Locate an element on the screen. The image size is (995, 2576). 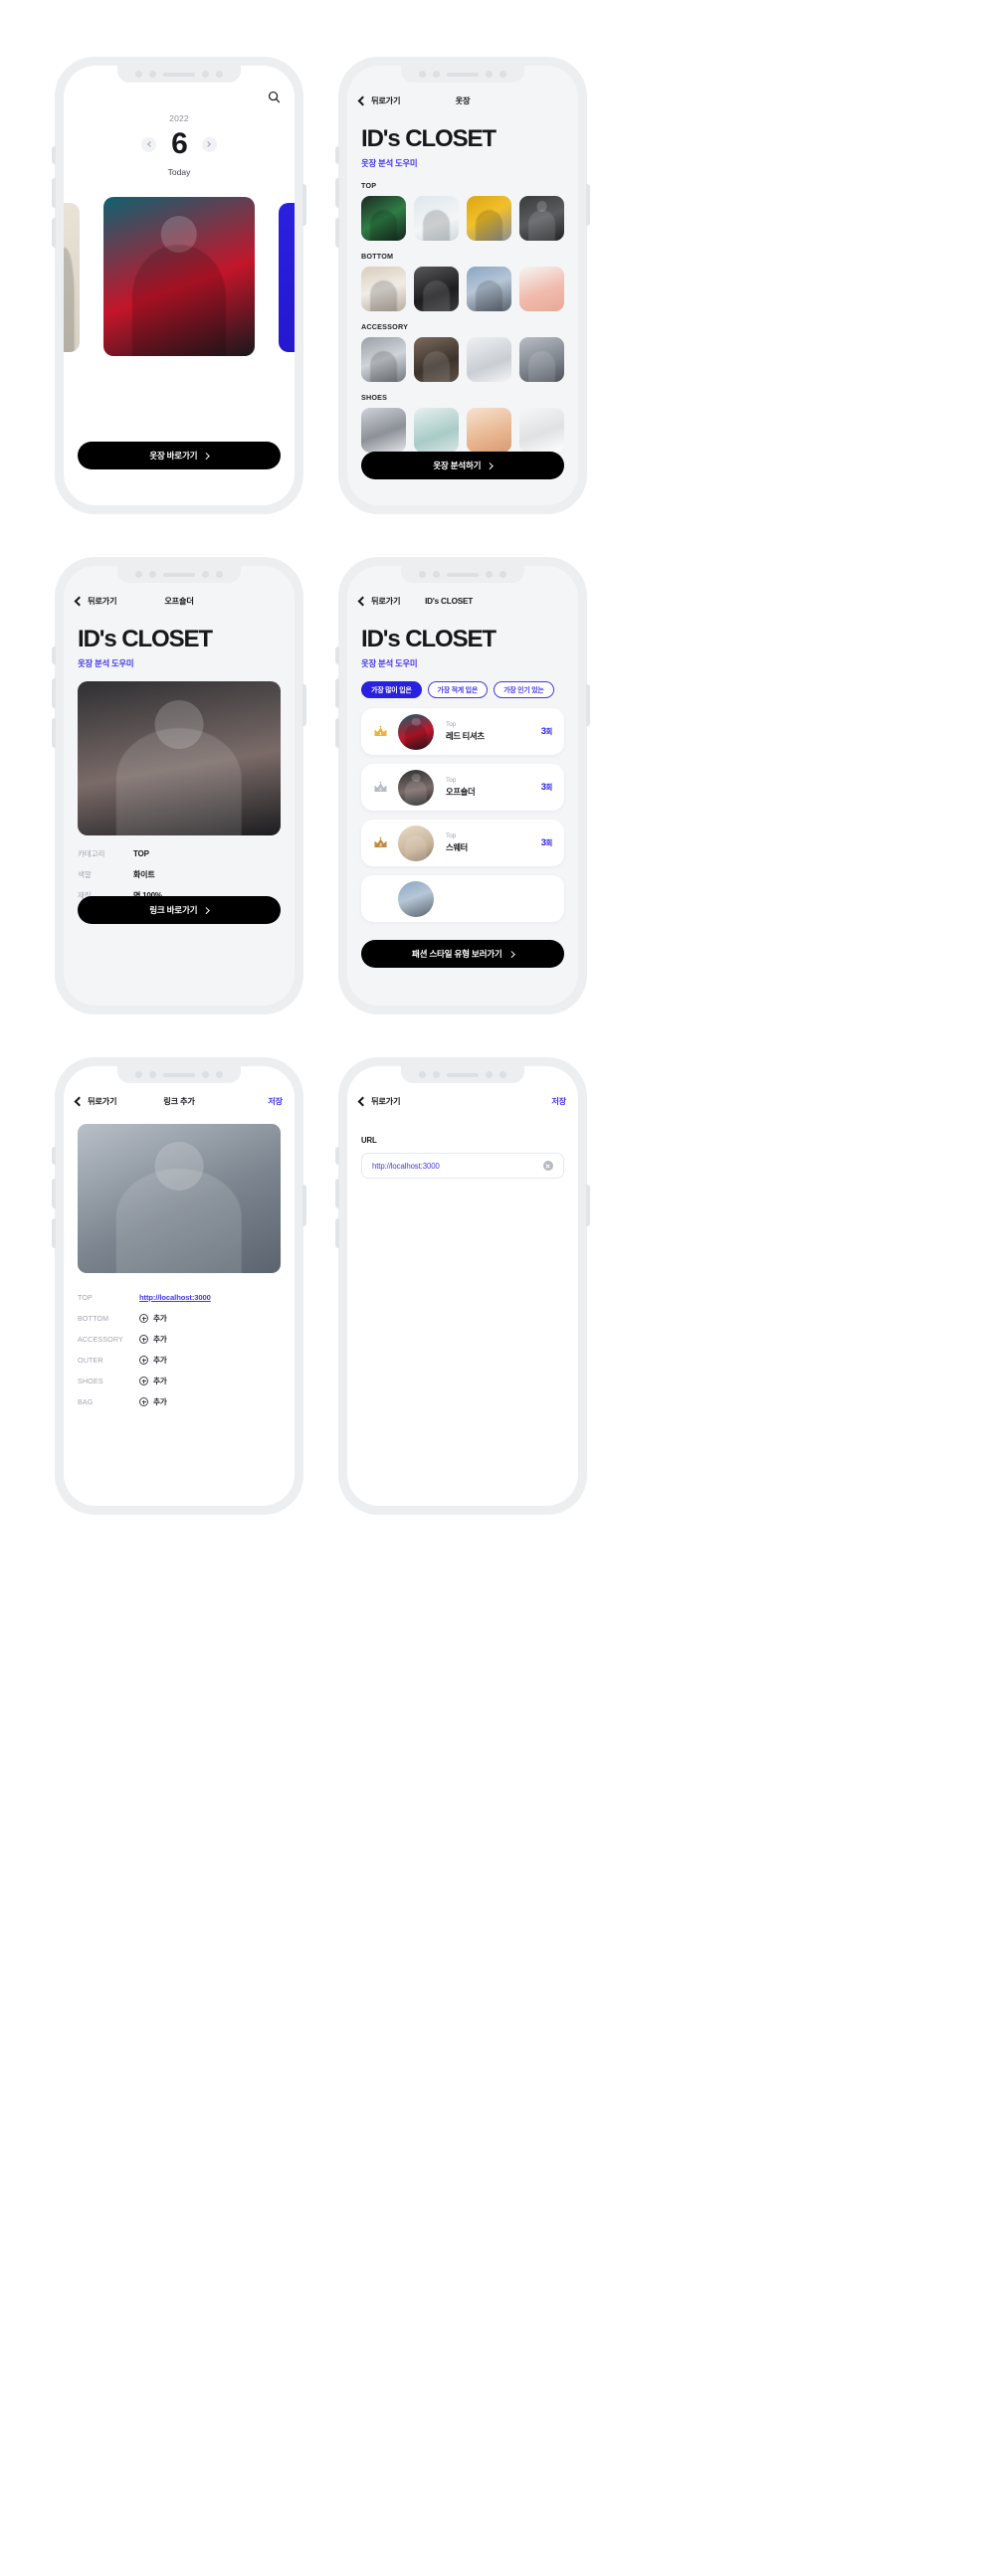
closet-item-off-shoulder is located at coordinates (541, 218).